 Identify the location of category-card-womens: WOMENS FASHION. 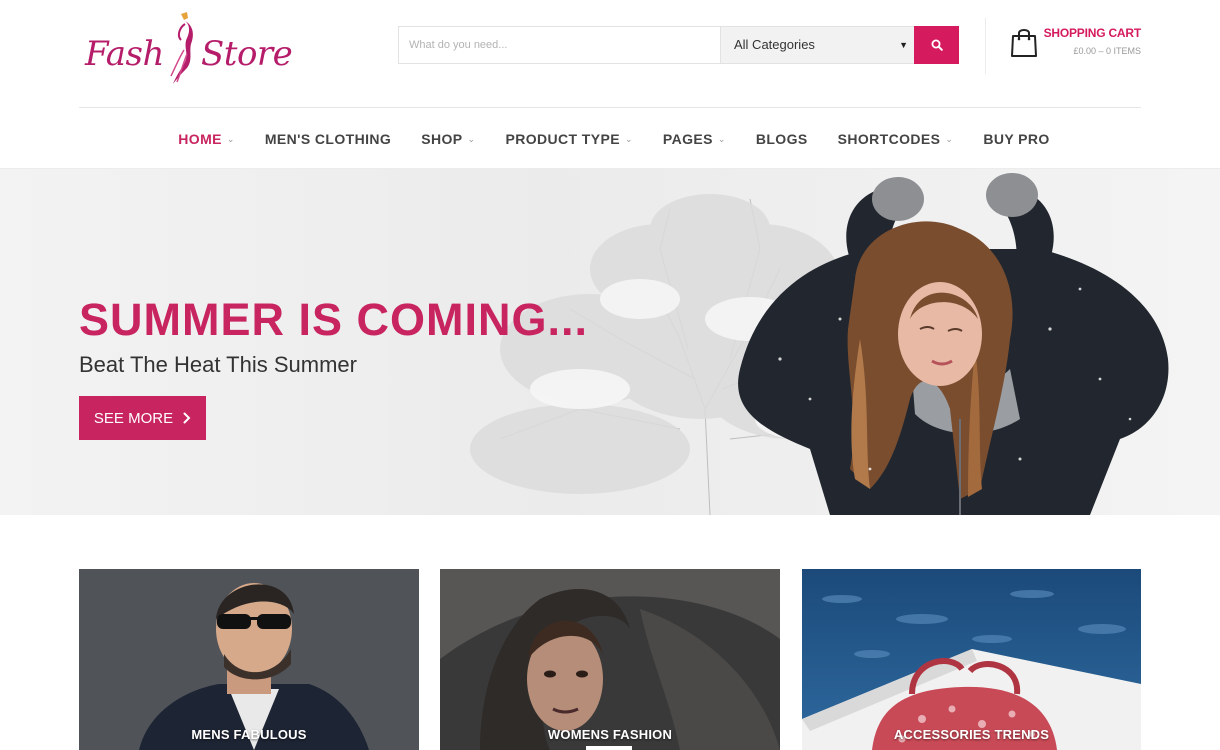
(610, 659).